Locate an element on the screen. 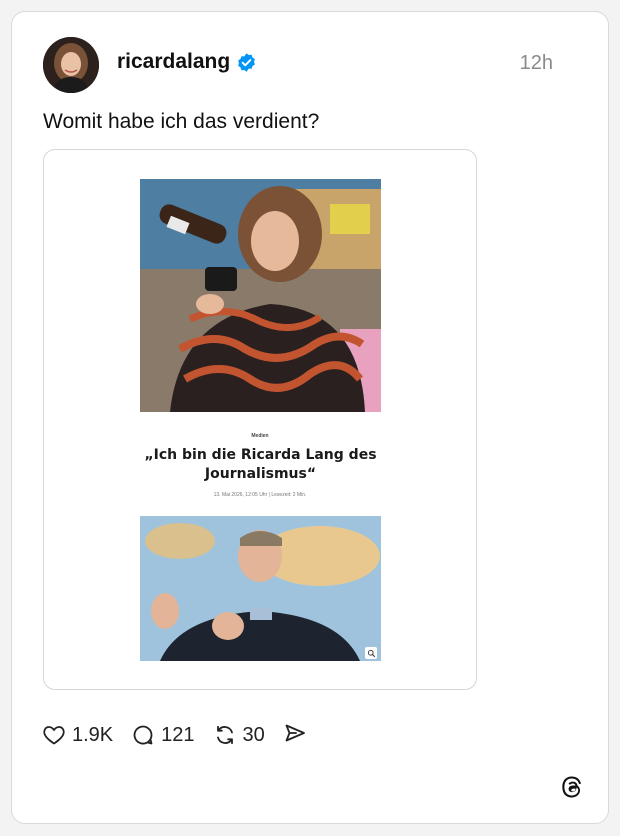  article-read-time: Lesezeit: 2 Min. is located at coordinates (289, 495).